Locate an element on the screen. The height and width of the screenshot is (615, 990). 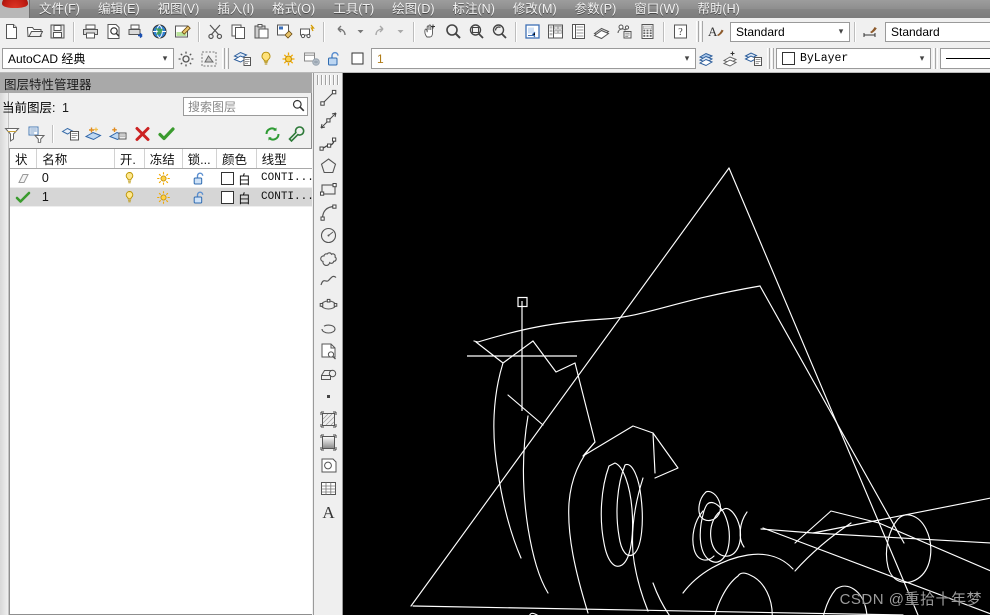
multiline-text-icon: A is located at coordinates (328, 511).